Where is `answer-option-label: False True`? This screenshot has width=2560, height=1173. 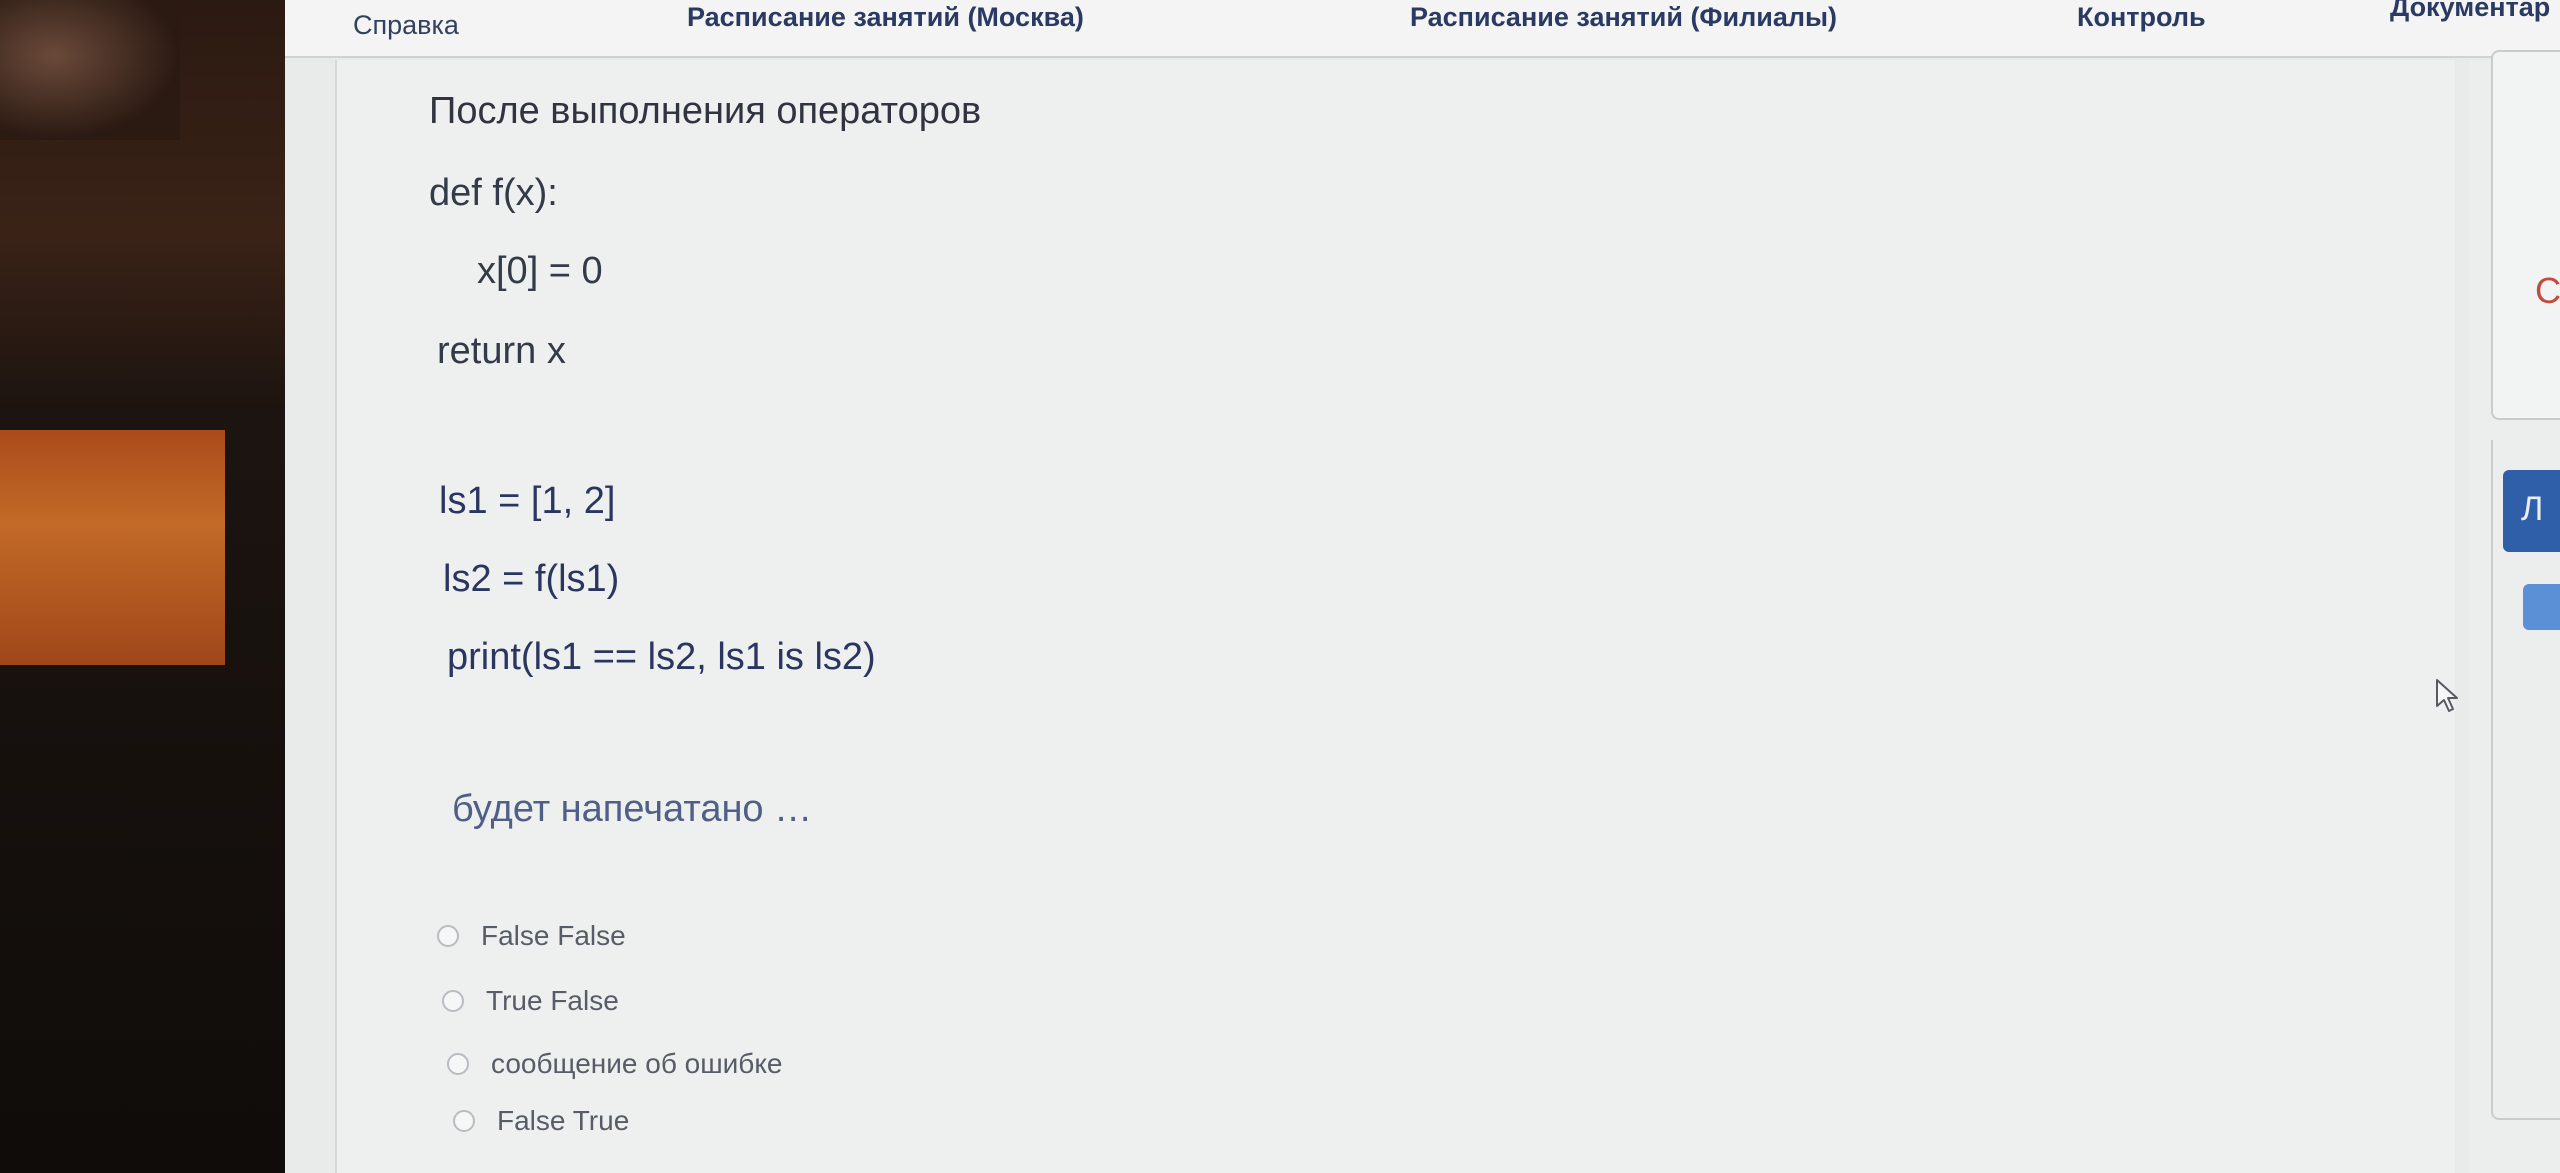 answer-option-label: False True is located at coordinates (563, 1120).